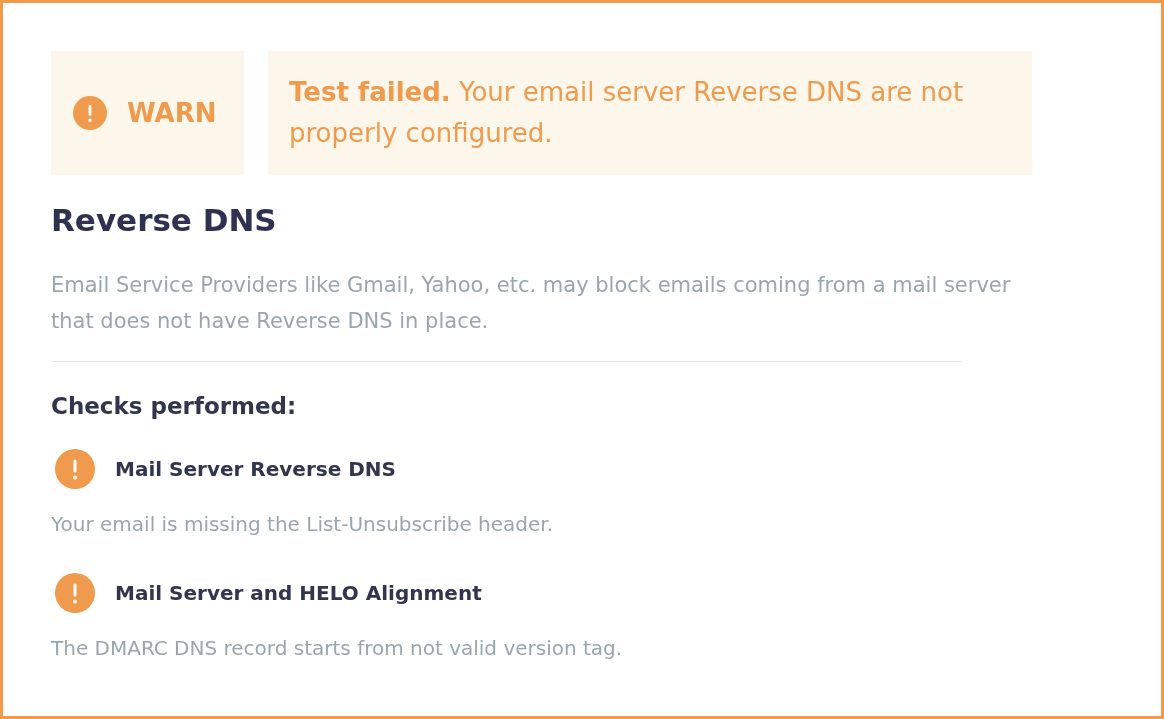 Image resolution: width=1164 pixels, height=719 pixels. Describe the element at coordinates (303, 524) in the screenshot. I see `check-description: Your email is missing the List-Unsubscribe header.` at that location.